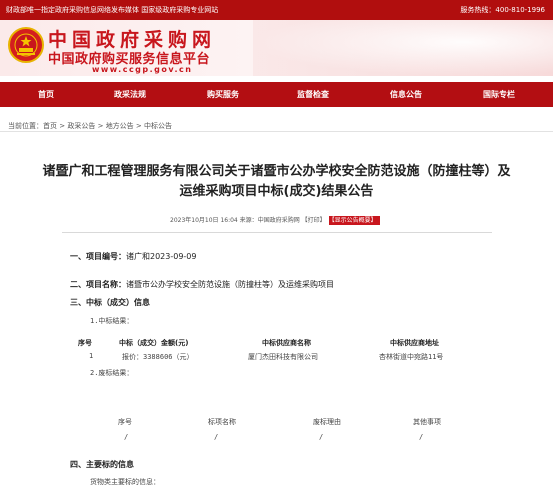  I want to click on void-header-reason: 废标理由, so click(327, 422).